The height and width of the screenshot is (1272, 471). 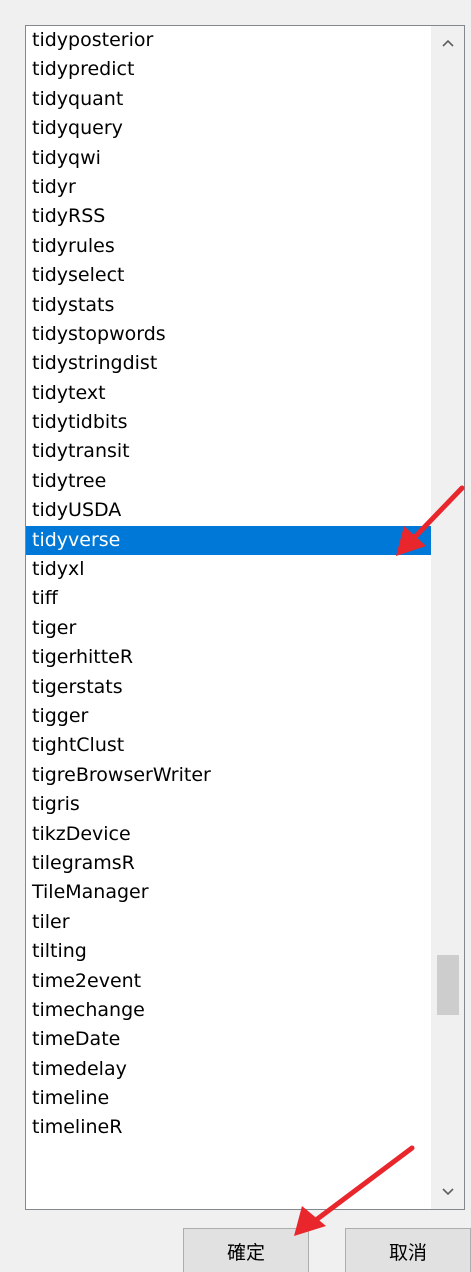 I want to click on scroll-up-button, so click(x=447, y=43).